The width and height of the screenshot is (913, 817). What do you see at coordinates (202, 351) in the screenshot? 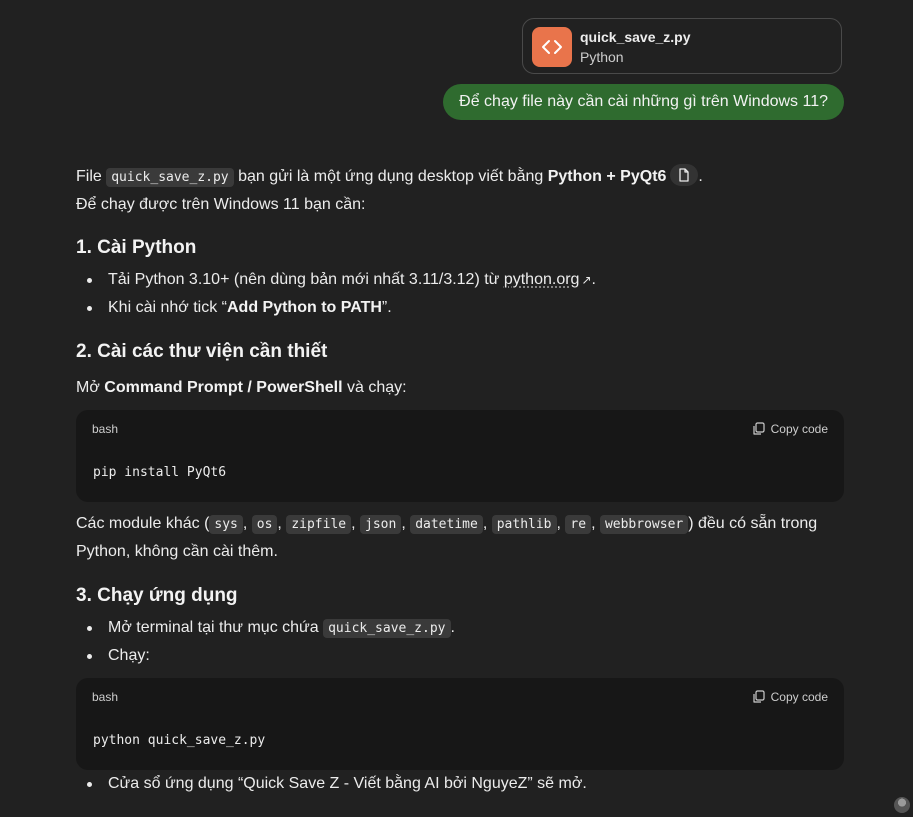
I see `section-heading-install-libs: 2. Cài các thư viện cần thiết` at bounding box center [202, 351].